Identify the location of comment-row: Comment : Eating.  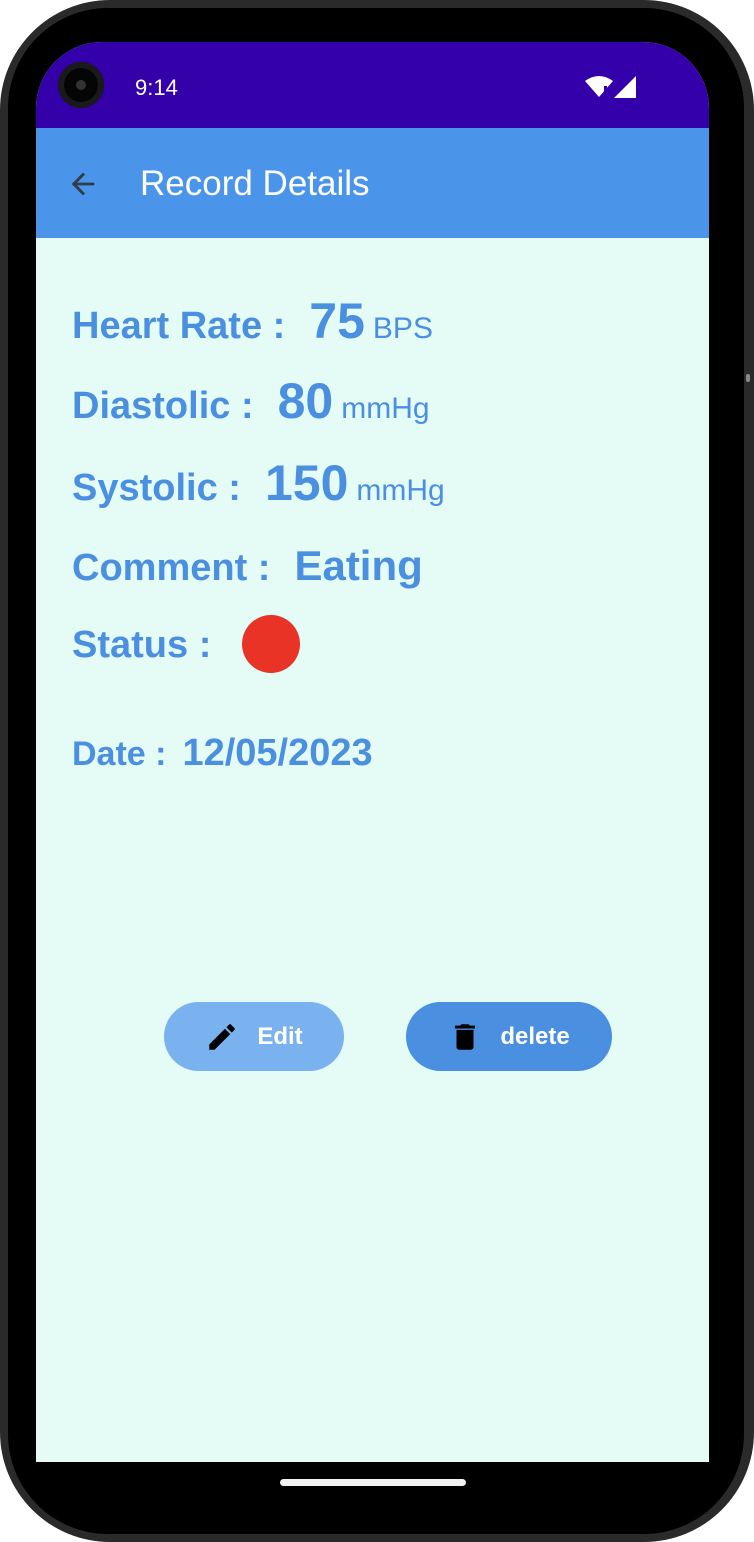
(247, 566).